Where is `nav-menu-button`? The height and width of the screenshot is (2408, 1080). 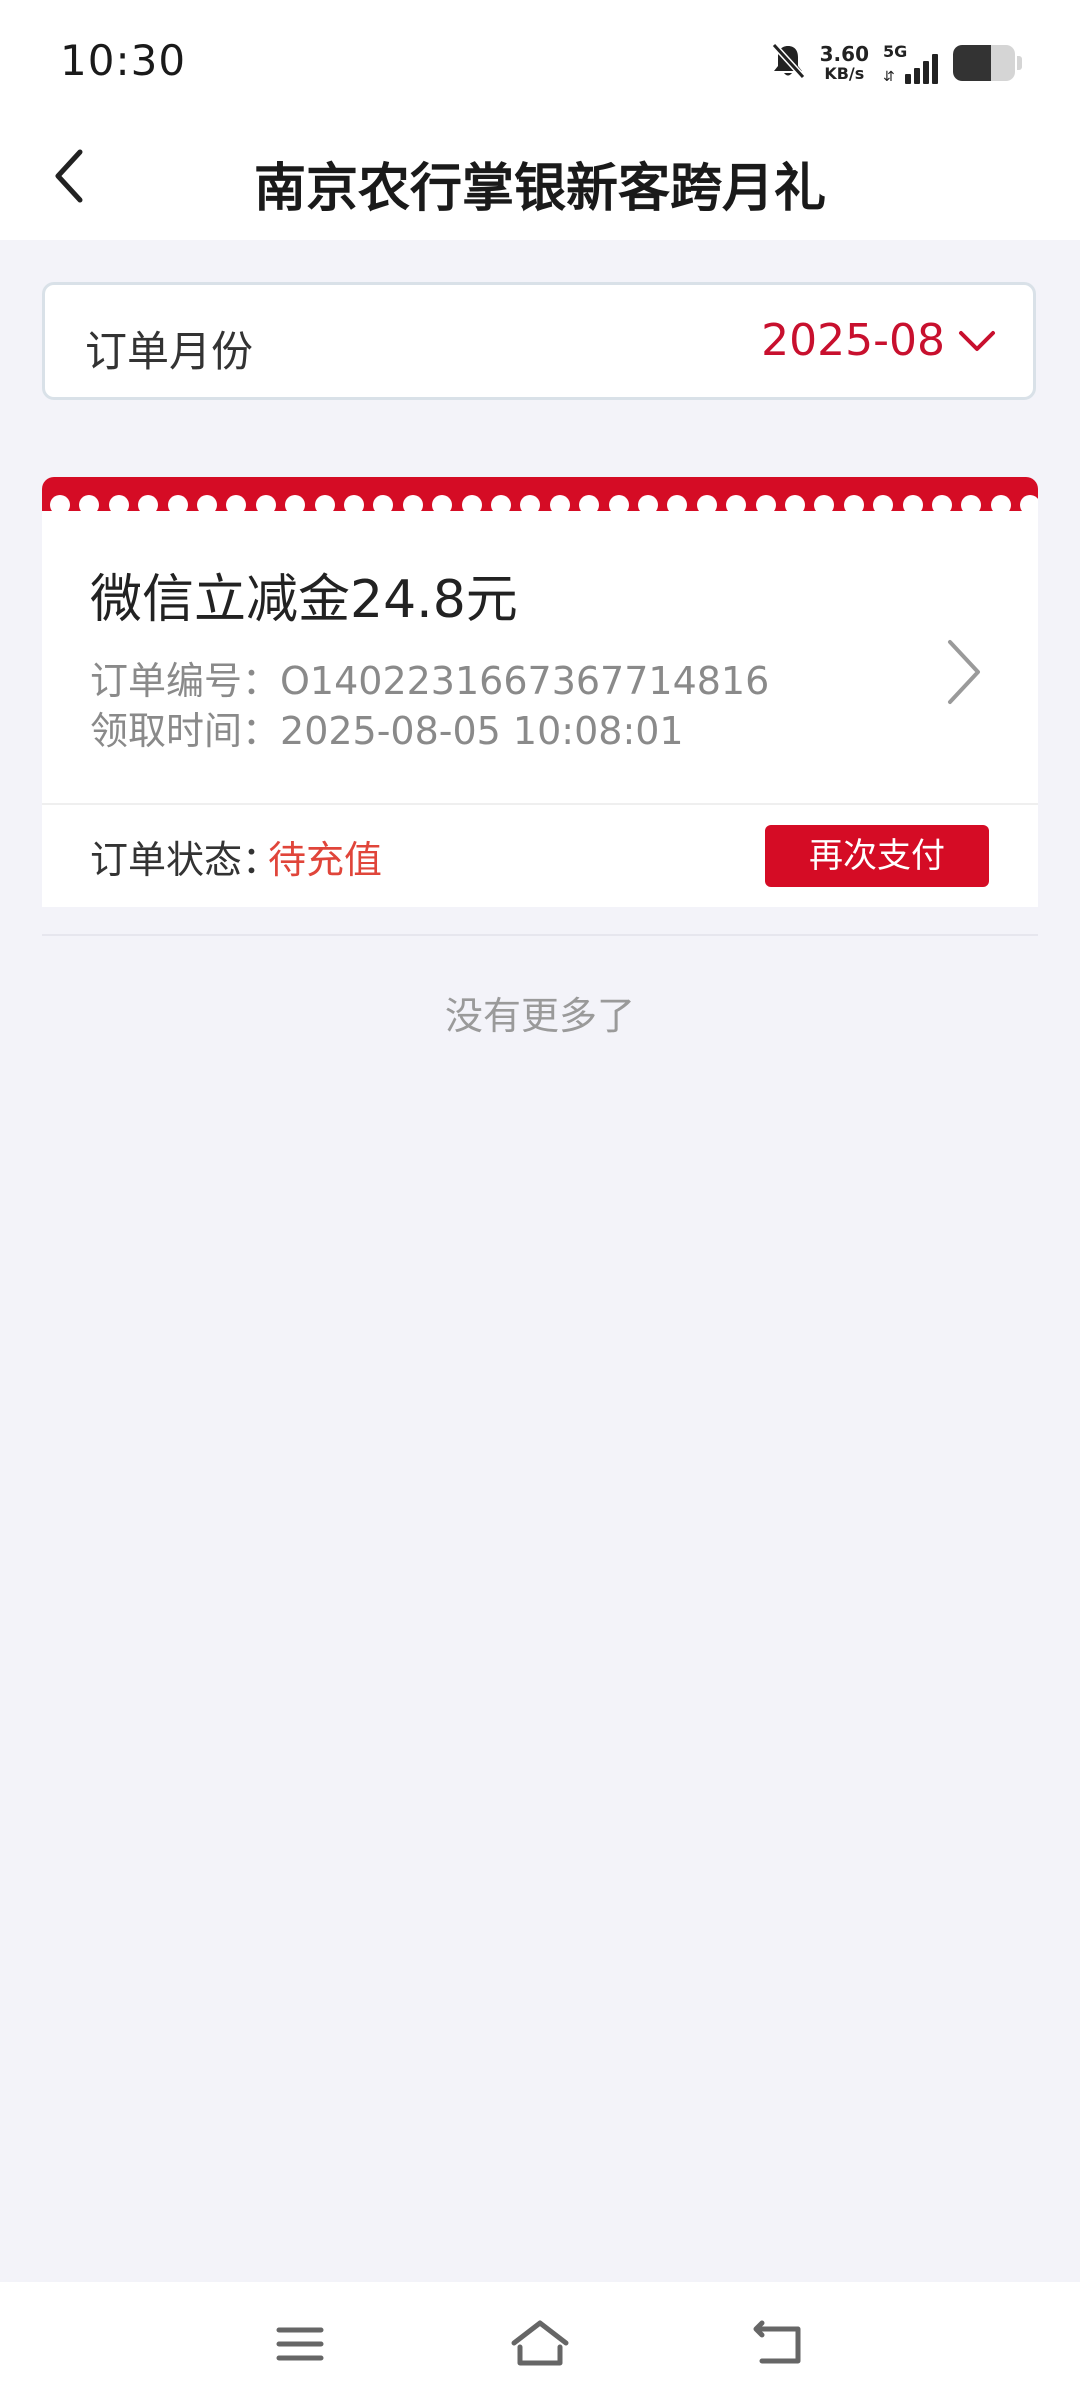
nav-menu-button is located at coordinates (300, 2344).